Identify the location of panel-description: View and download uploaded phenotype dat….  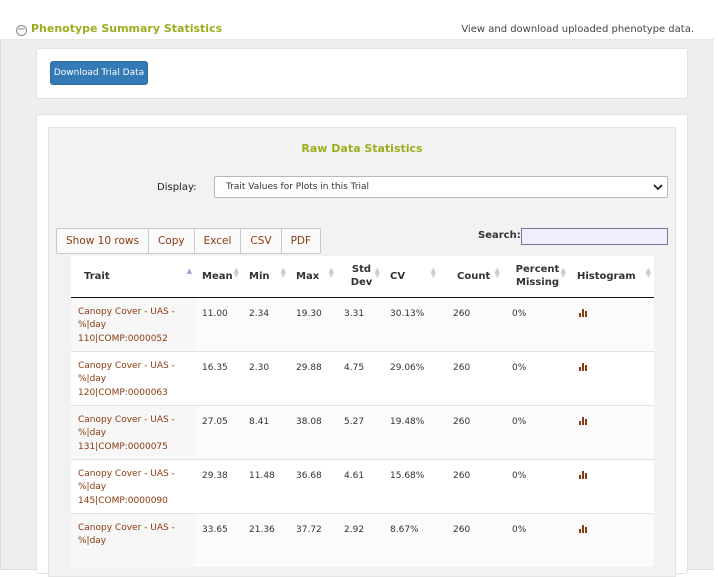
(577, 29).